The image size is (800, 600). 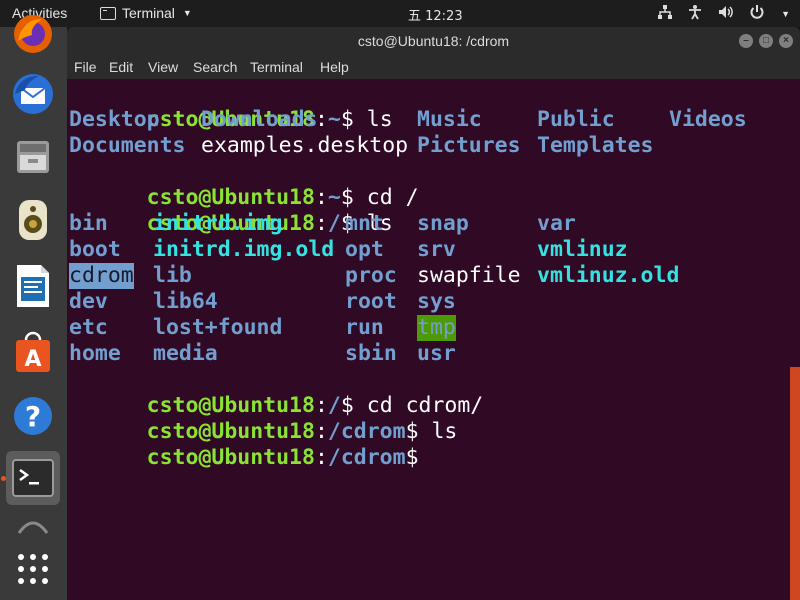 What do you see at coordinates (469, 275) in the screenshot?
I see `file-entry: swapfile` at bounding box center [469, 275].